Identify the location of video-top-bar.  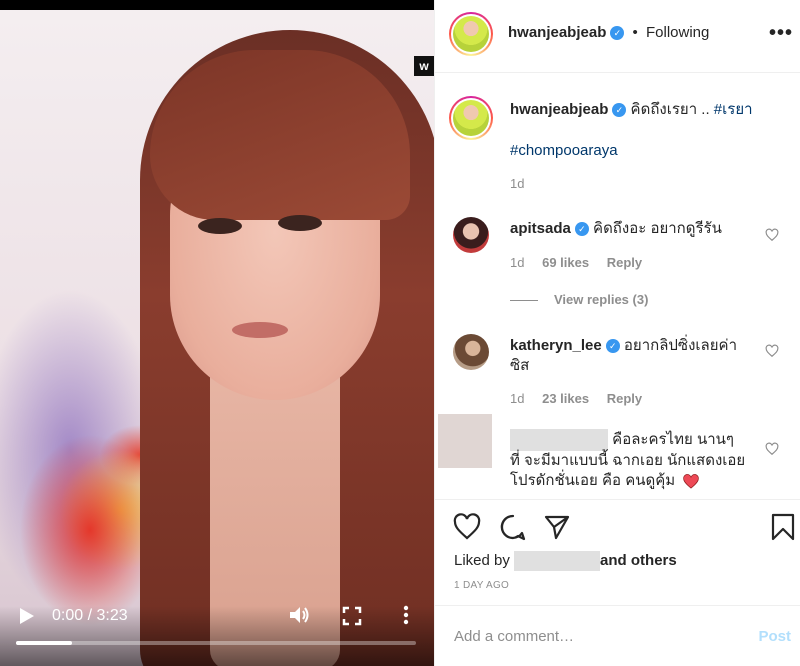
(217, 5).